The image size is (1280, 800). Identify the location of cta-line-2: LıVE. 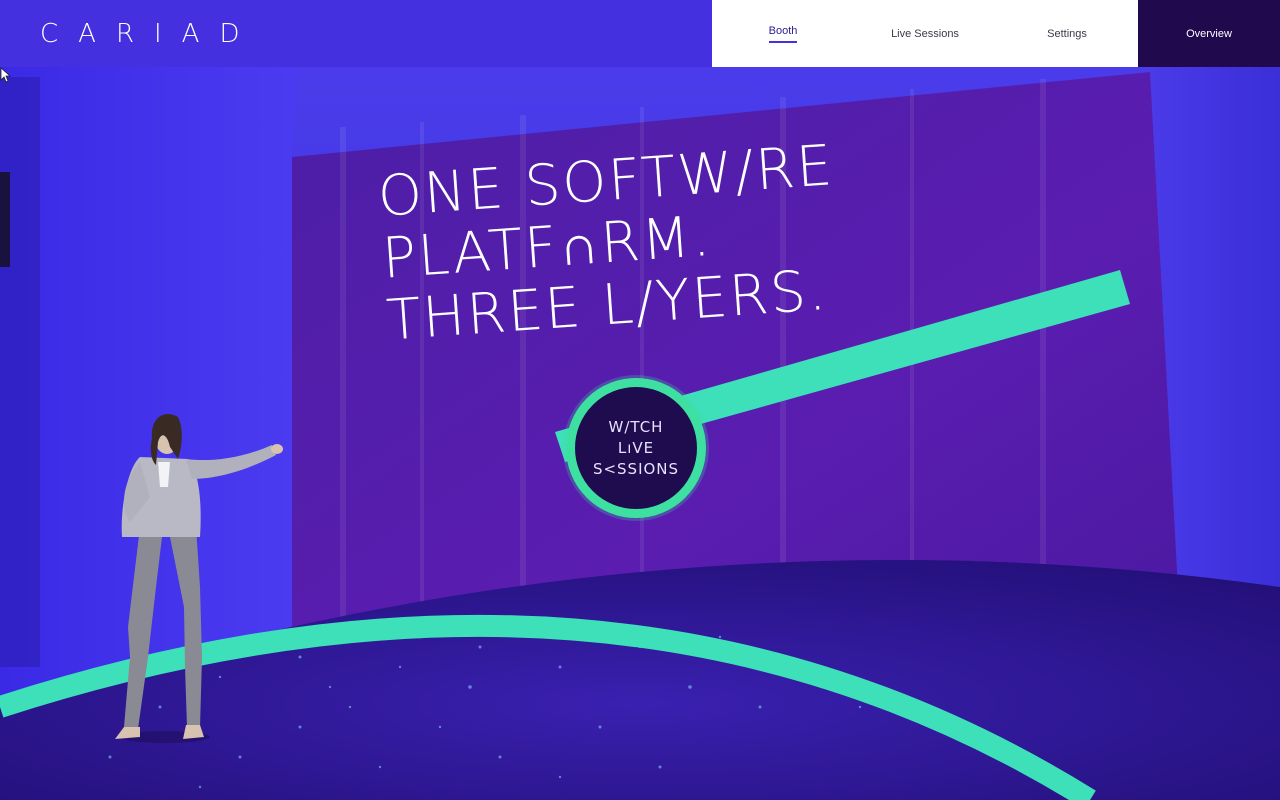
(636, 447).